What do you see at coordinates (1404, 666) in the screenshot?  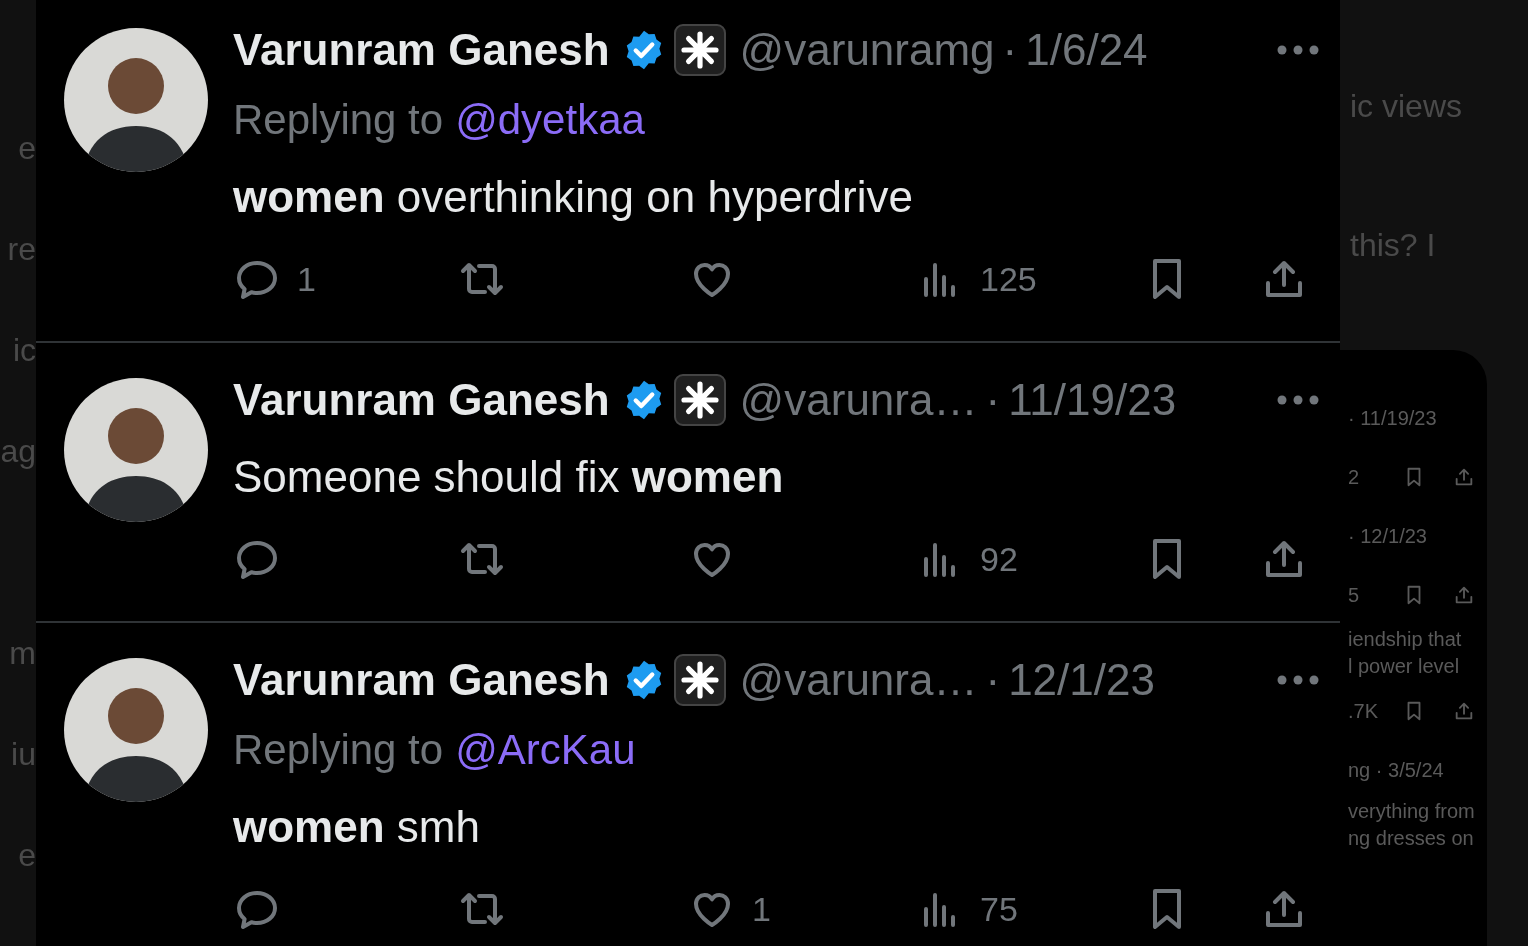 I see `faded-text: l power level` at bounding box center [1404, 666].